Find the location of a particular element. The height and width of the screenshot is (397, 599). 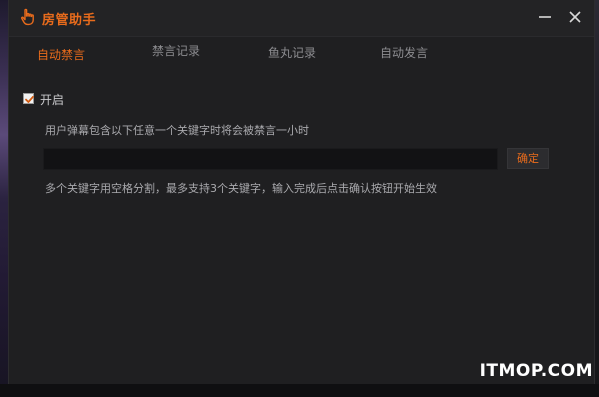

minimize-button is located at coordinates (545, 17).